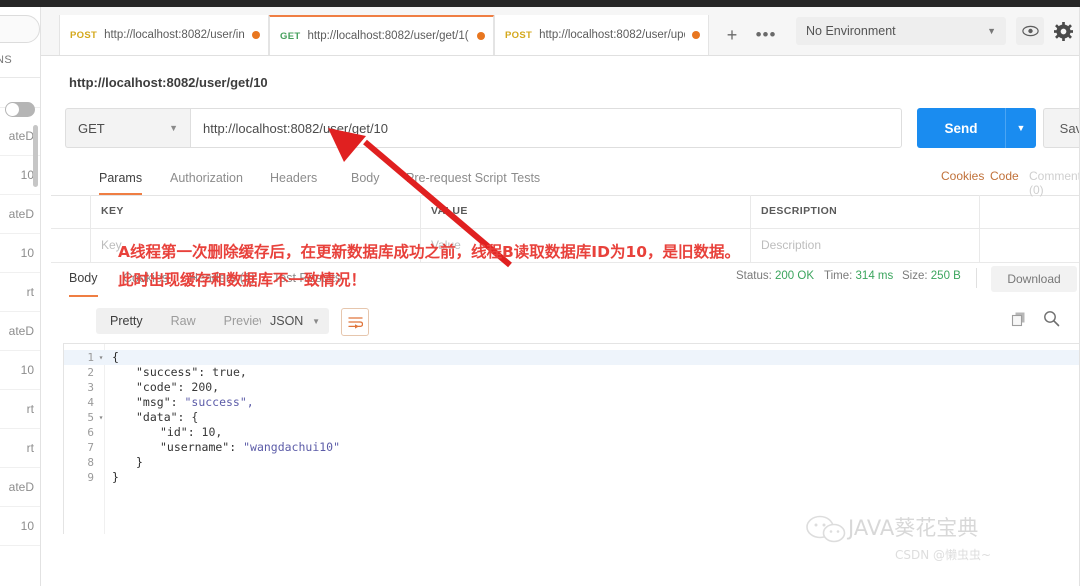 Image resolution: width=1080 pixels, height=586 pixels. What do you see at coordinates (1069, 128) in the screenshot?
I see `save-button-label: Save` at bounding box center [1069, 128].